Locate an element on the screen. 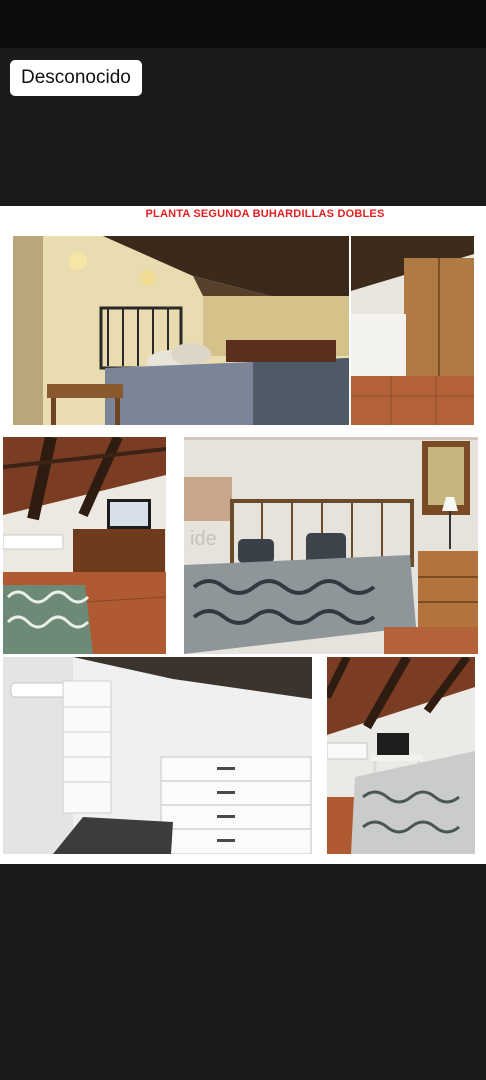 This screenshot has height=1080, width=486. photo-double-bed-nightstand: ide is located at coordinates (331, 545).